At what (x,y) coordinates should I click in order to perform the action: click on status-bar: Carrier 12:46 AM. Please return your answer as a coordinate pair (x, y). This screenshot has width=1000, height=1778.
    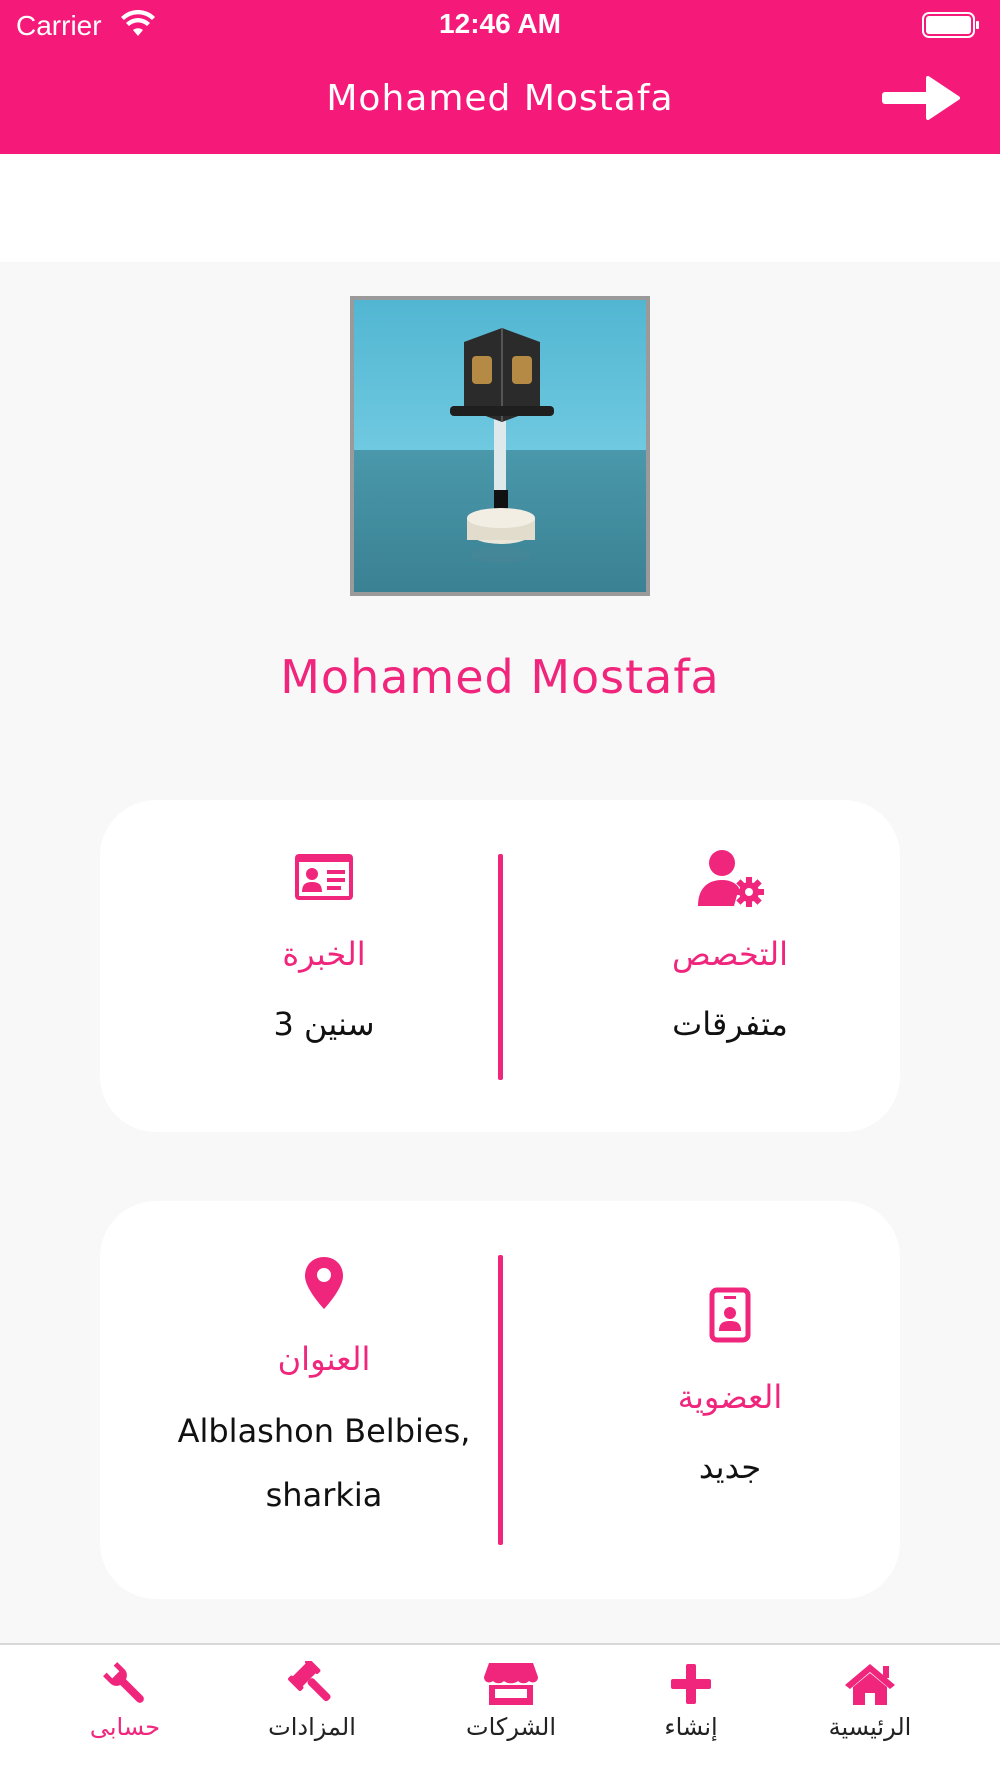
    Looking at the image, I should click on (500, 26).